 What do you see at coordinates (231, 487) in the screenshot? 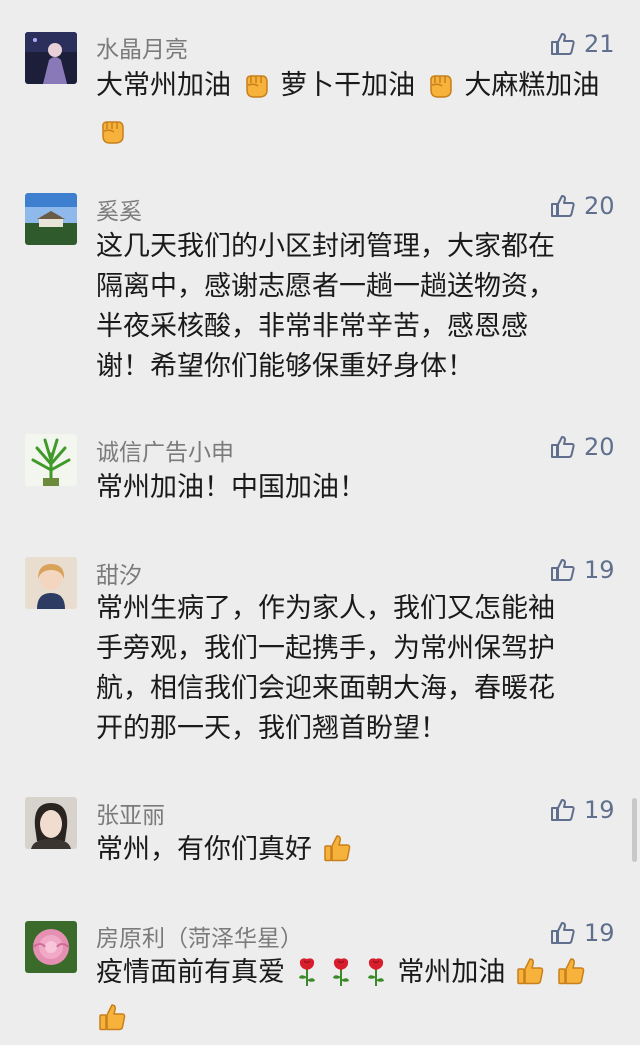
I see `comment-line: 常州加油！中国加油！` at bounding box center [231, 487].